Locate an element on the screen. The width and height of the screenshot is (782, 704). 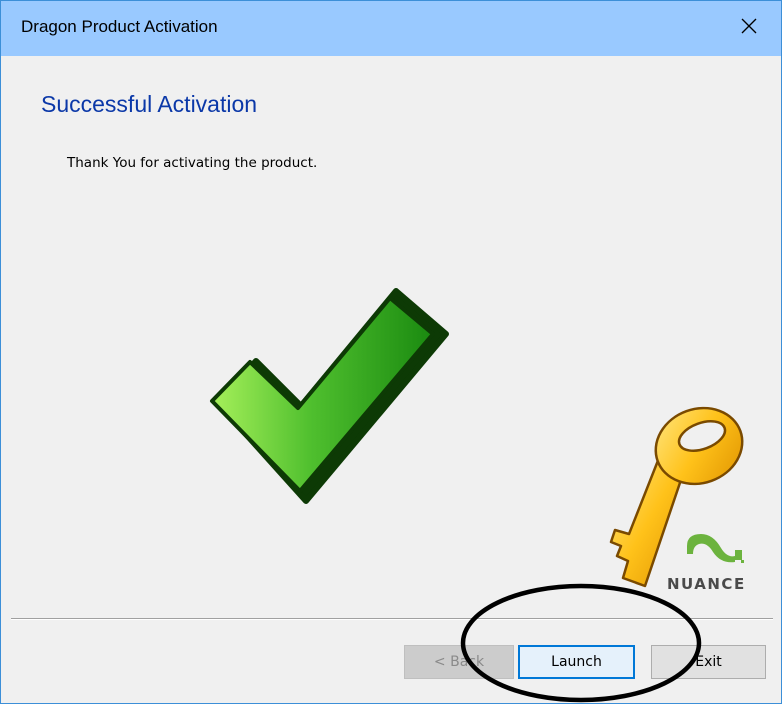
window-title: Dragon Product Activation is located at coordinates (119, 26).